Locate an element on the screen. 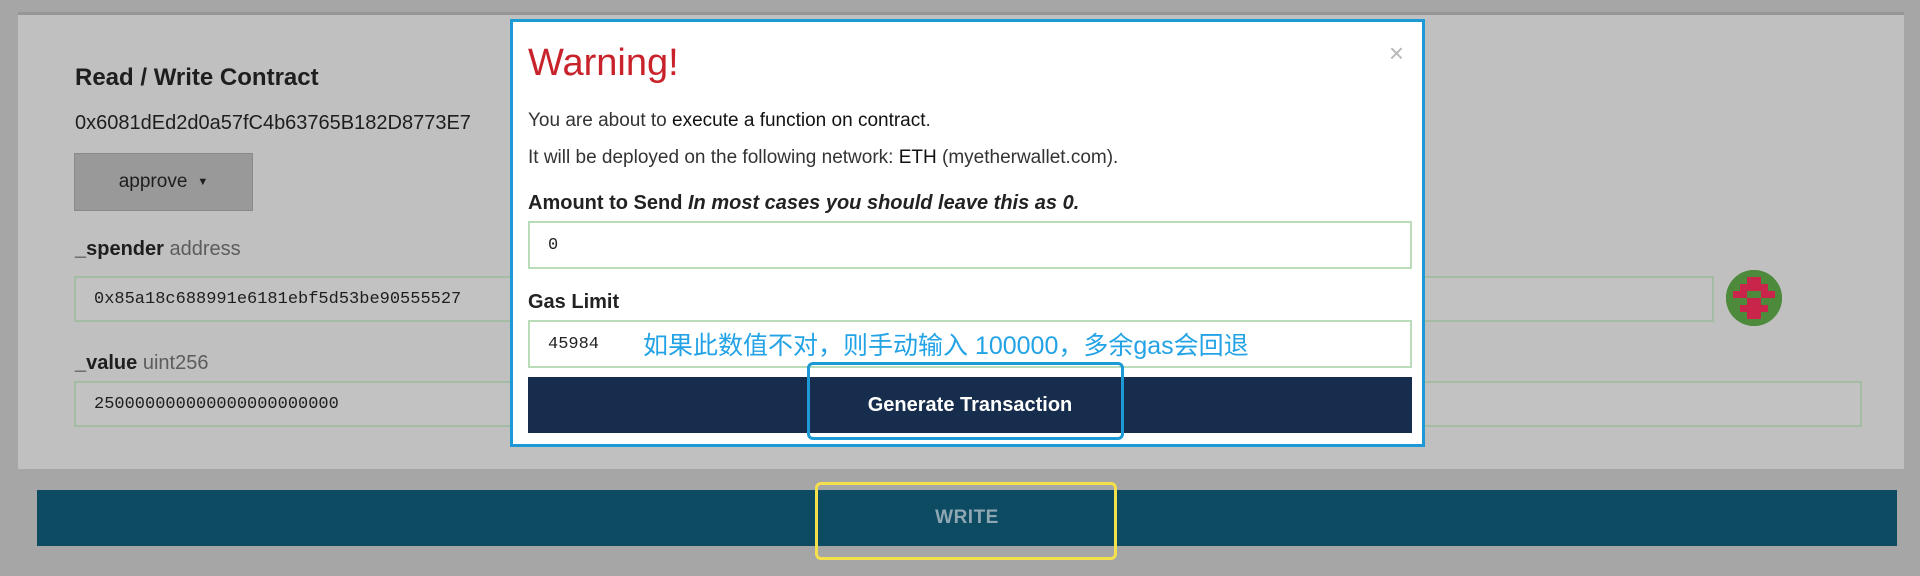 This screenshot has height=576, width=1920. action-suffix: . is located at coordinates (928, 120).